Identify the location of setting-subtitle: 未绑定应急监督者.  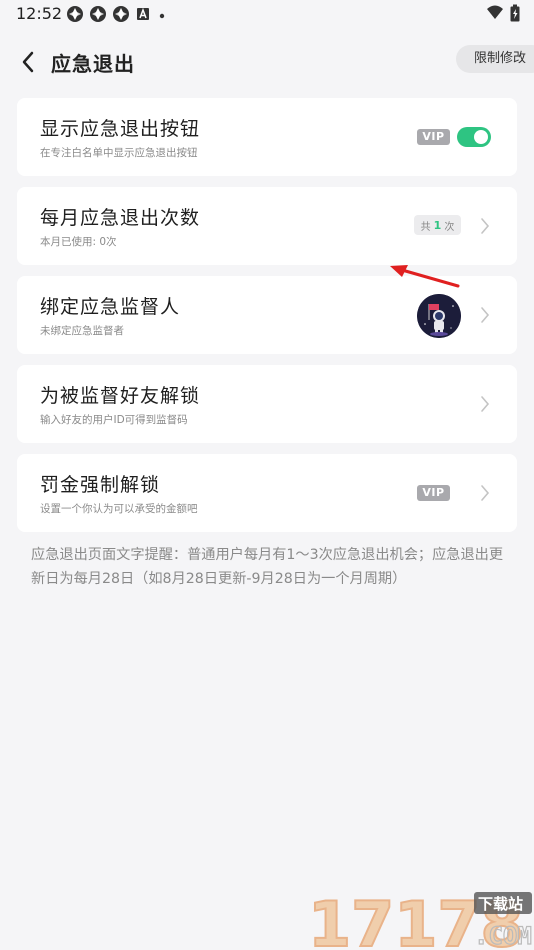
(82, 331).